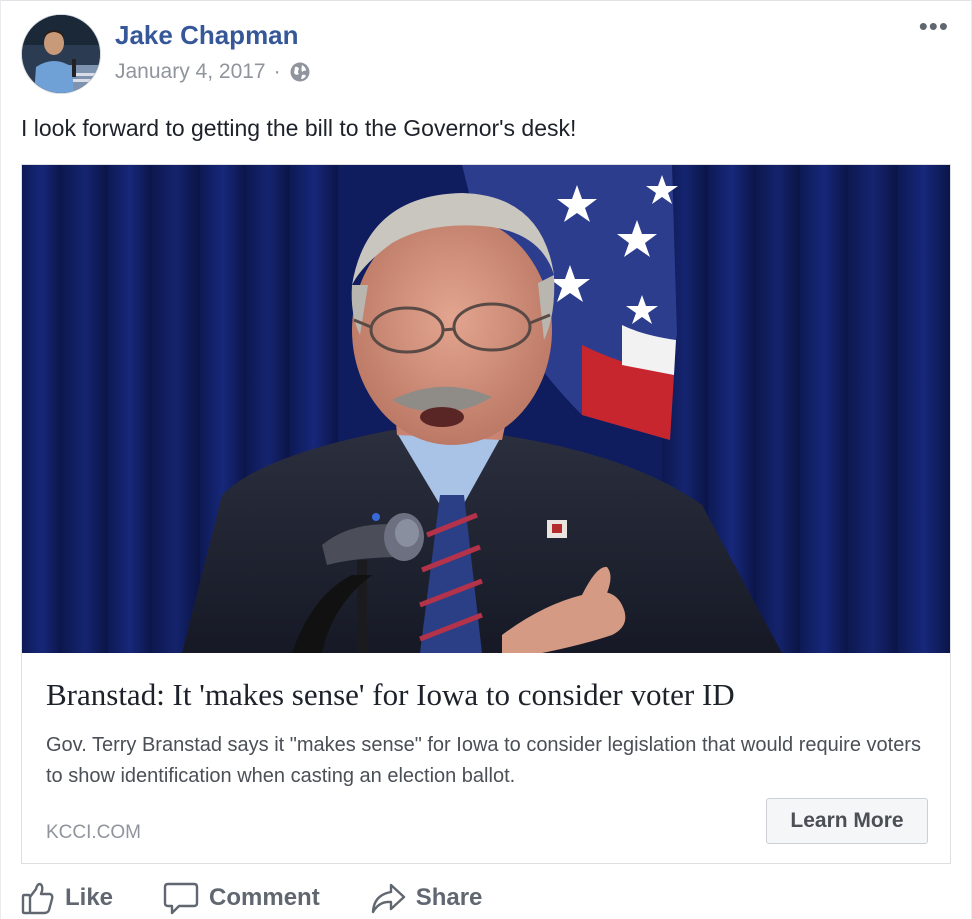 This screenshot has width=972, height=919. What do you see at coordinates (61, 54) in the screenshot?
I see `author-avatar` at bounding box center [61, 54].